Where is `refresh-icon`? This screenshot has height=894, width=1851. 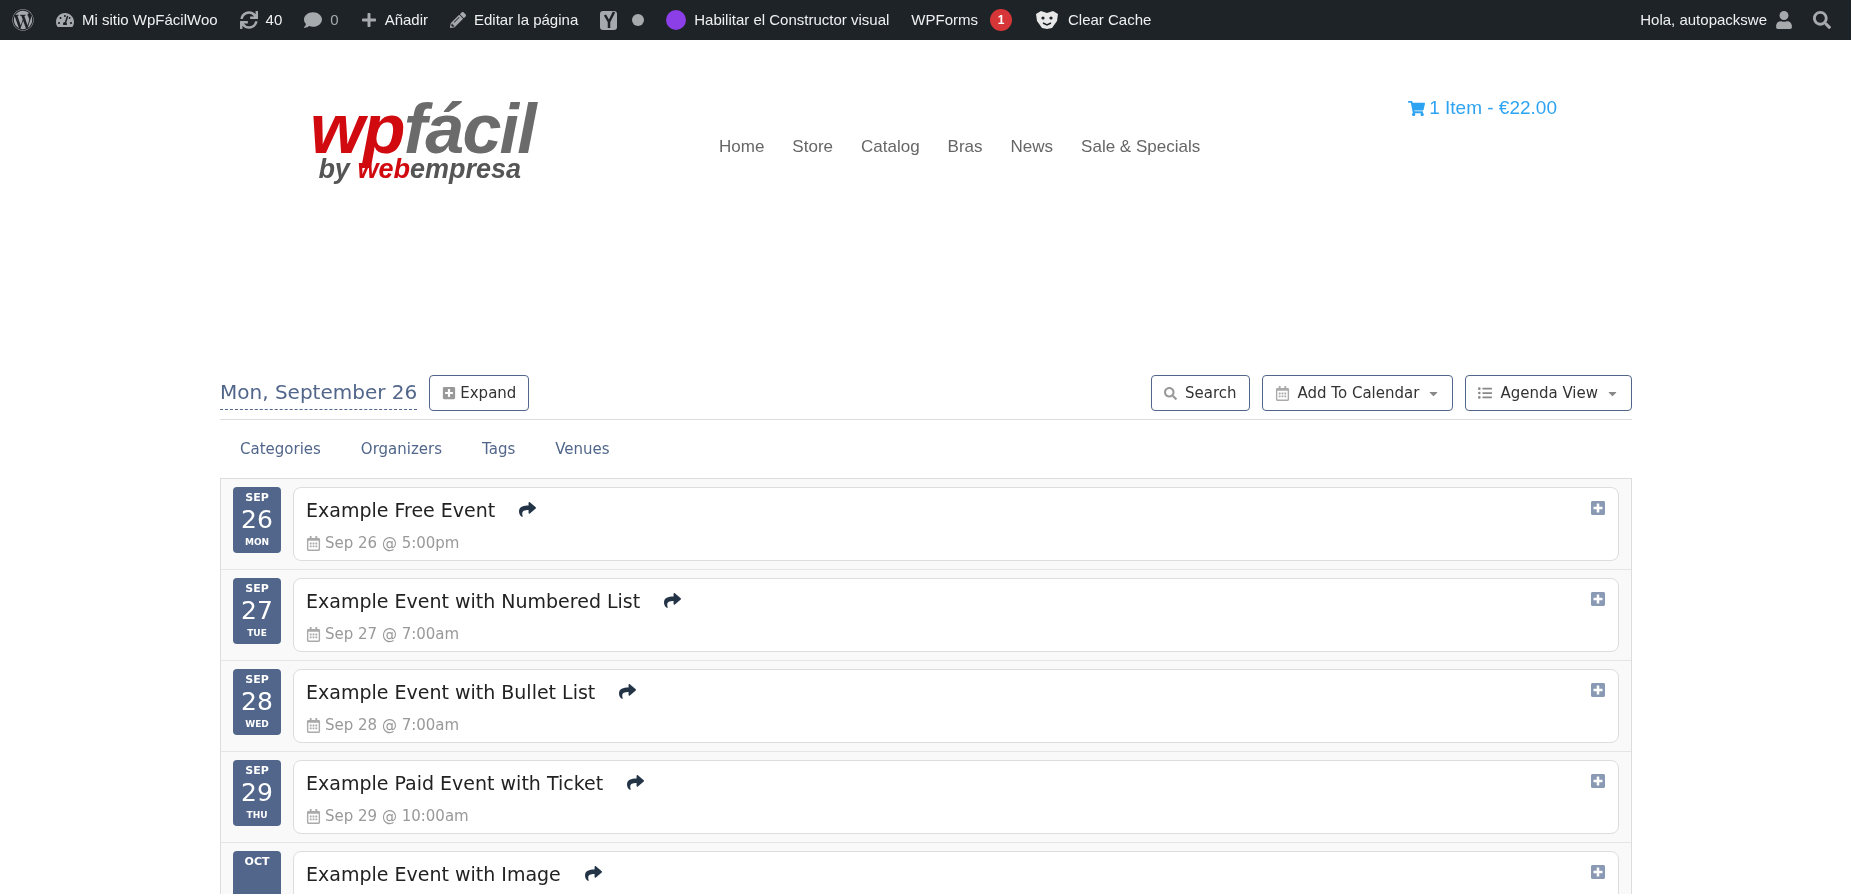 refresh-icon is located at coordinates (248, 20).